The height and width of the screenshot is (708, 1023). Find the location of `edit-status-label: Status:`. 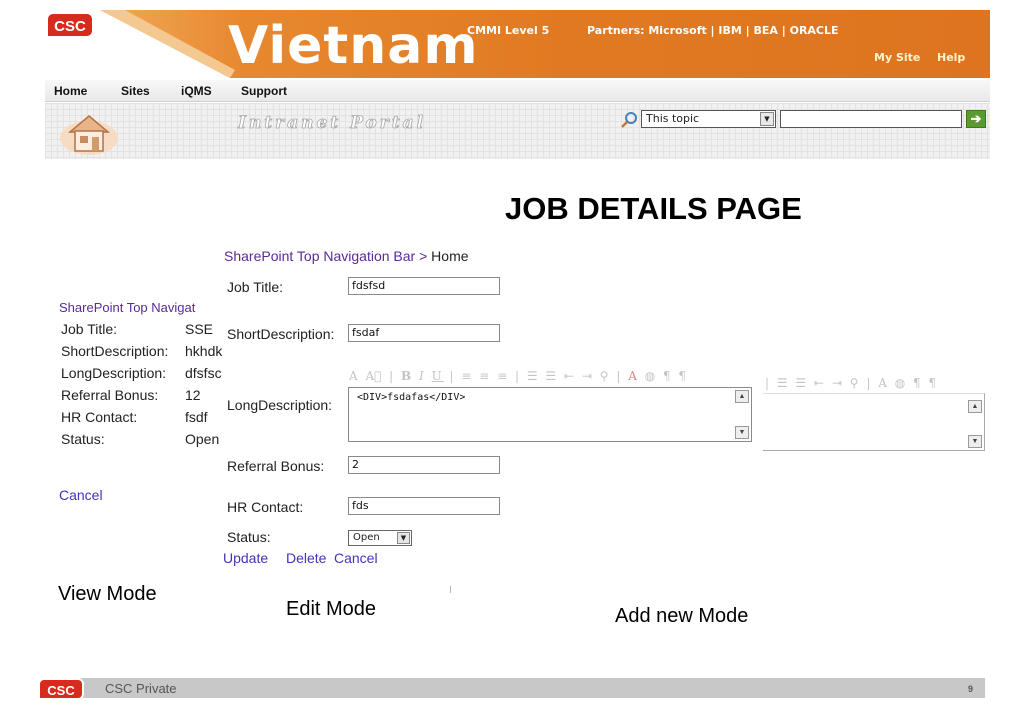

edit-status-label: Status: is located at coordinates (249, 537).